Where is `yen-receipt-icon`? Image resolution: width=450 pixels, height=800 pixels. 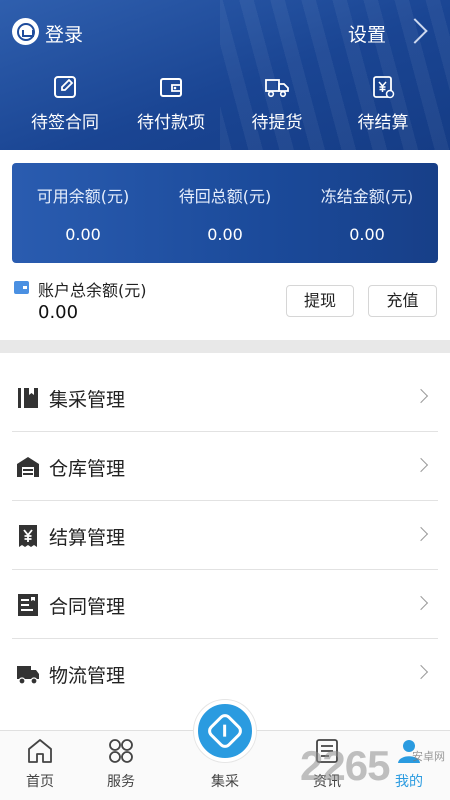
yen-receipt-icon is located at coordinates (28, 536).